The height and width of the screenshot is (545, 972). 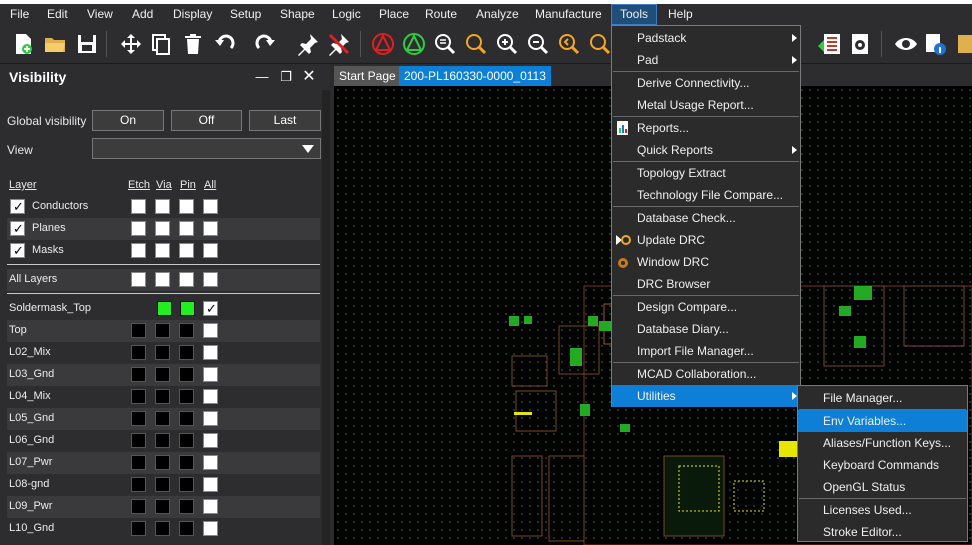 I want to click on masks-checkbox: ✓, so click(x=17, y=250).